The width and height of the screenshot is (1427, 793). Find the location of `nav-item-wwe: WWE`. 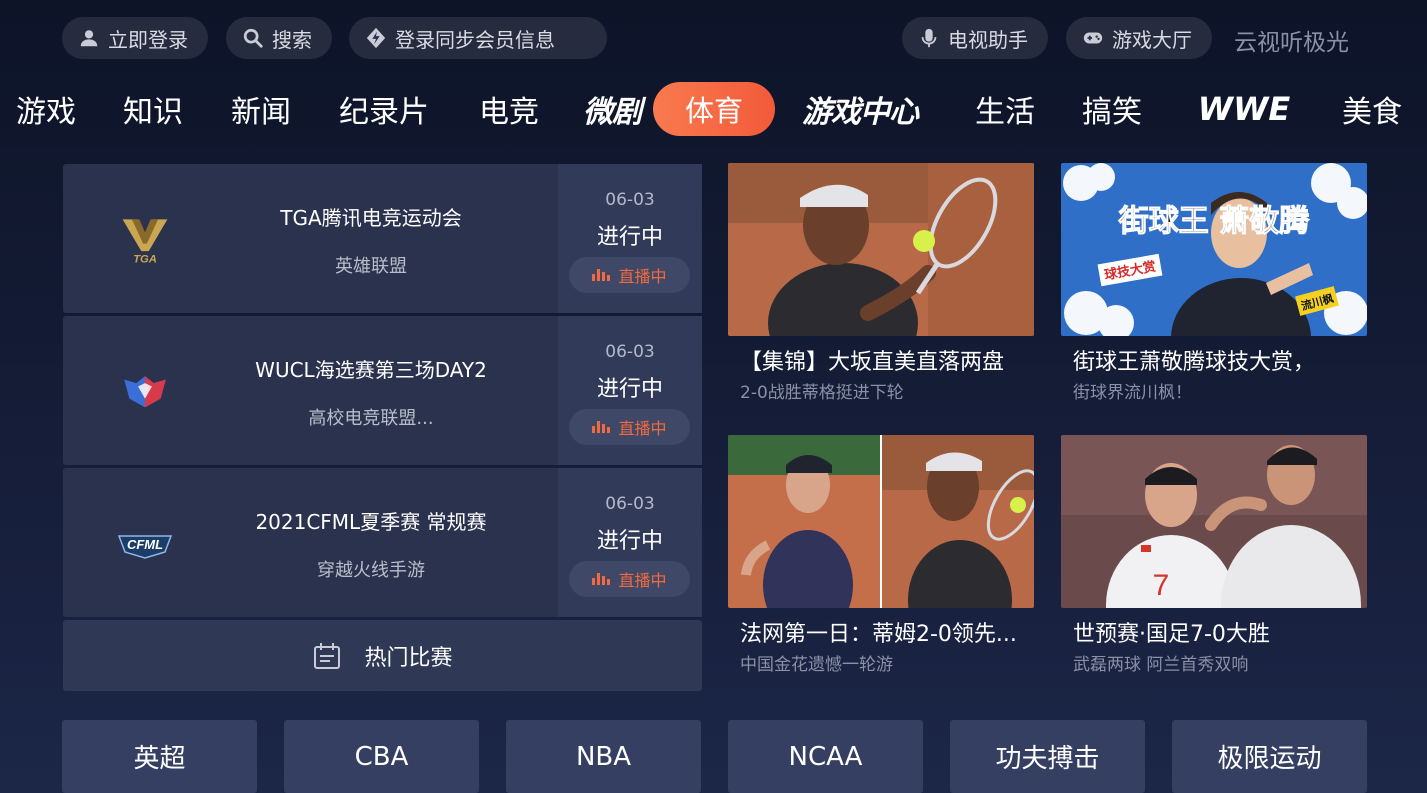

nav-item-wwe: WWE is located at coordinates (1244, 109).